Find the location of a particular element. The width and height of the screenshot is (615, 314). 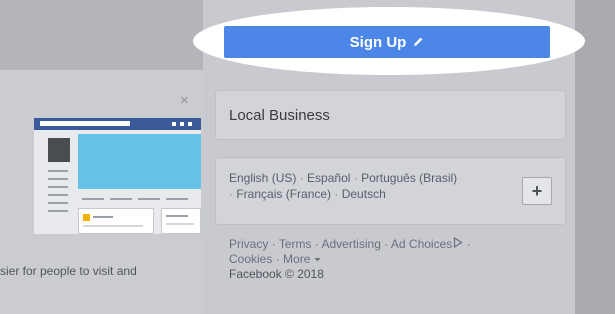

pencil-icon is located at coordinates (418, 42).